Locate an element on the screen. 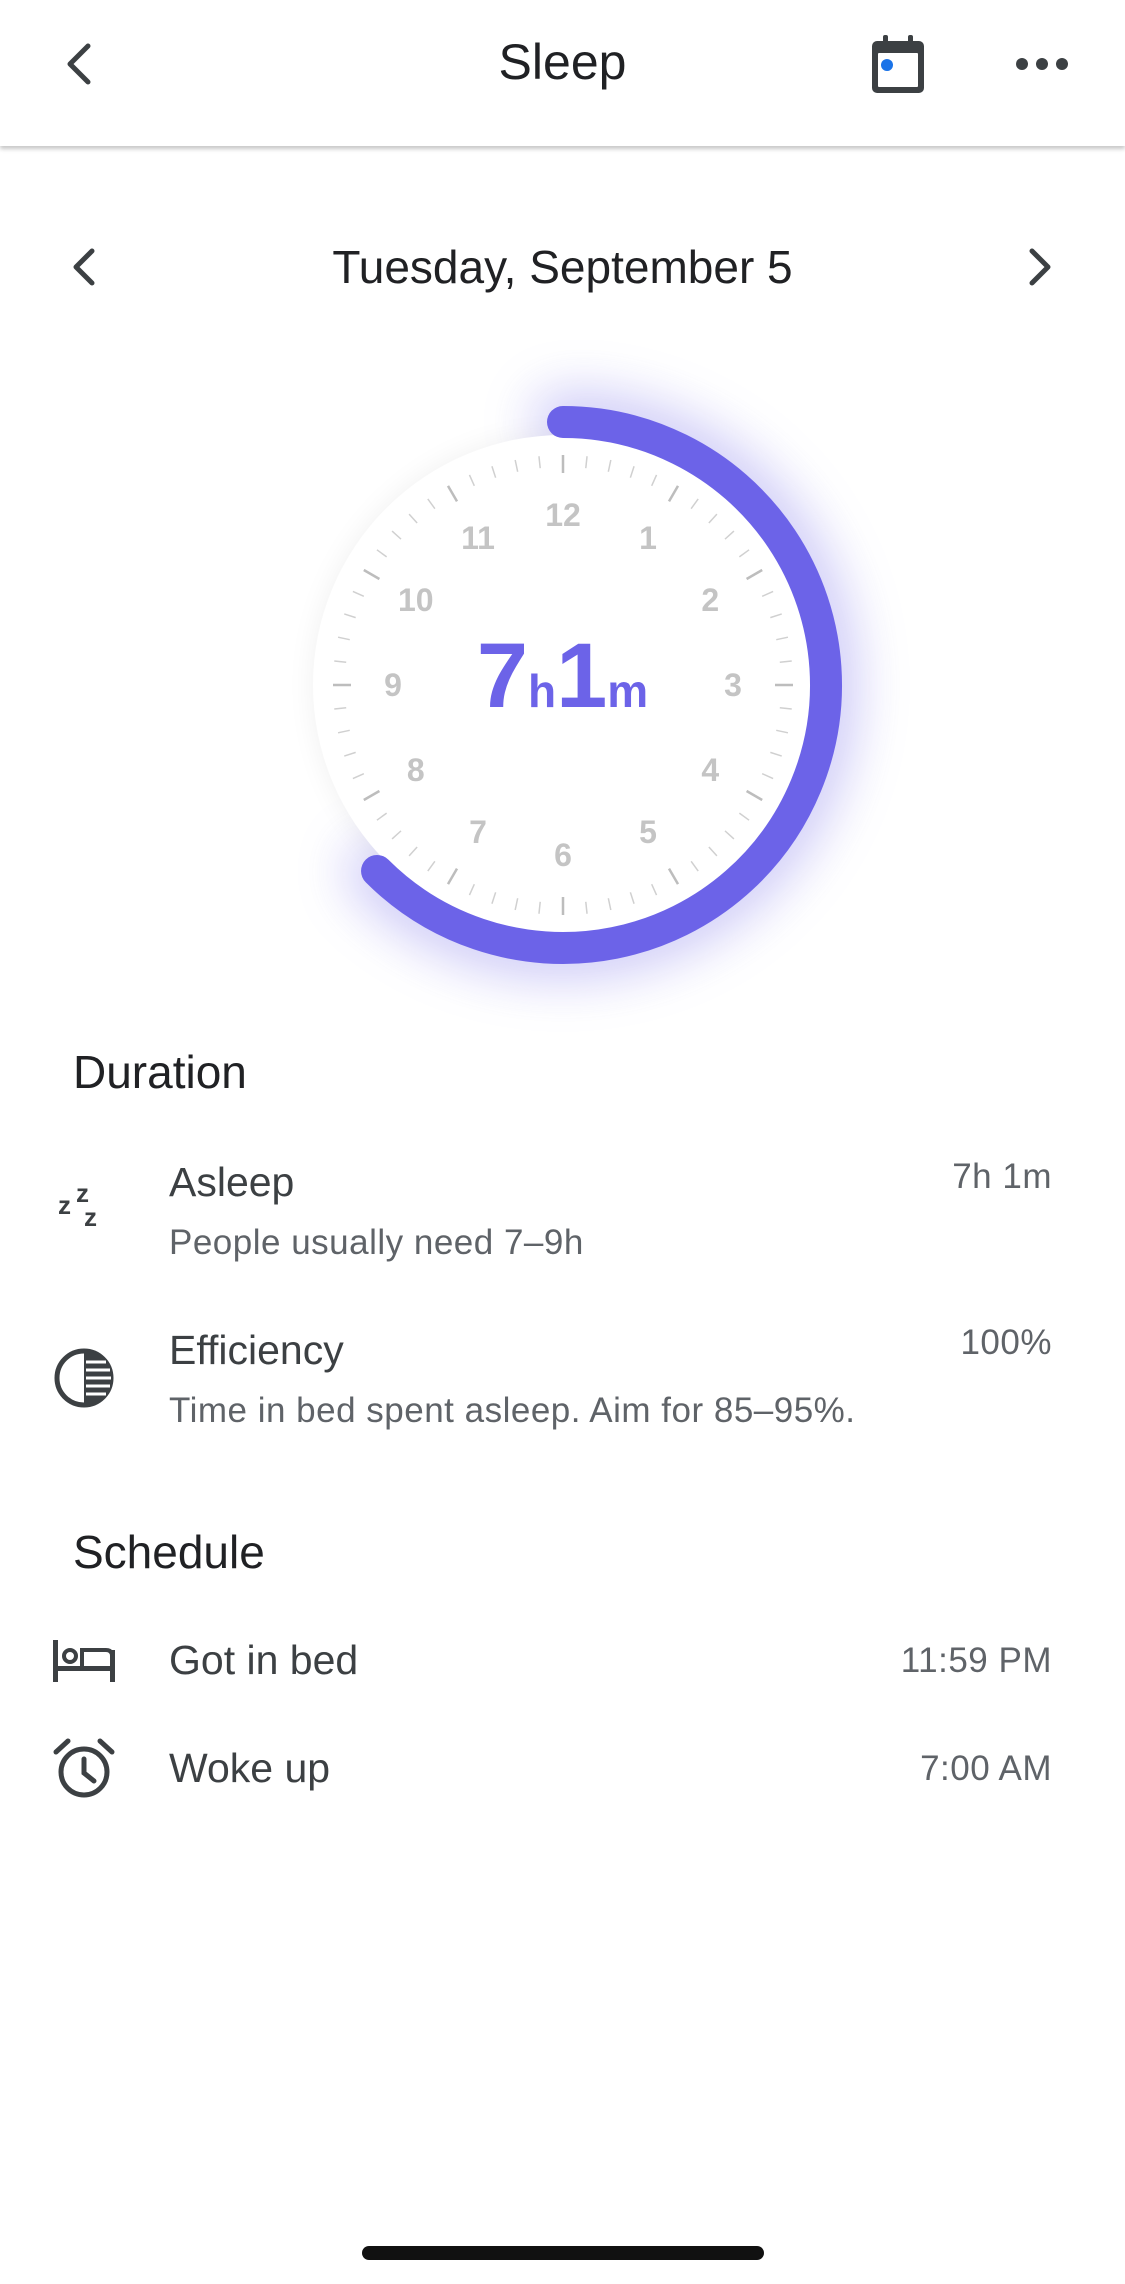  page-title: Sleep is located at coordinates (562, 62).